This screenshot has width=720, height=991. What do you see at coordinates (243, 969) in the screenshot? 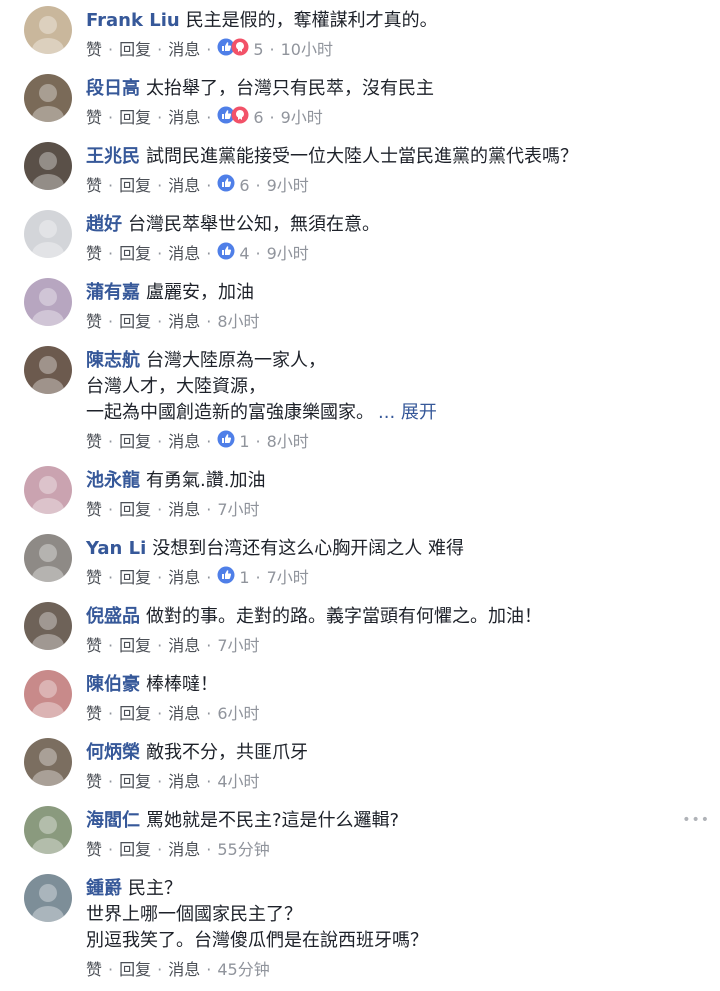
I see `comment-timestamp: 45分钟` at bounding box center [243, 969].